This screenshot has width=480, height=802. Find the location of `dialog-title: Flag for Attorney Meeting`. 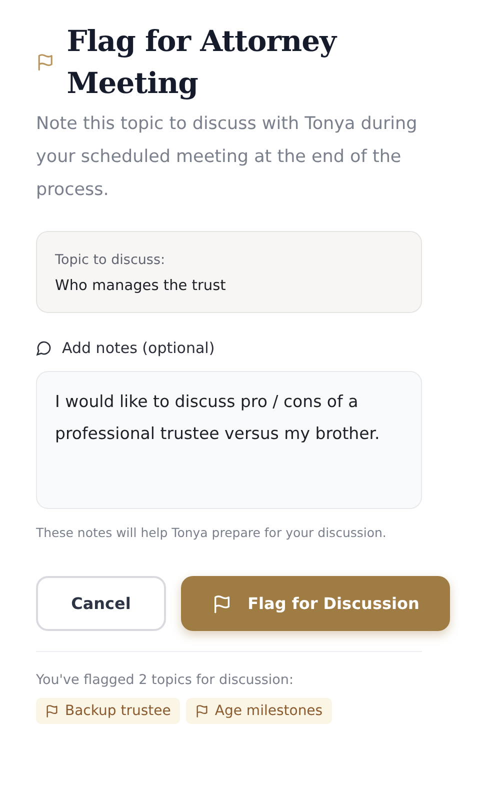

dialog-title: Flag for Attorney Meeting is located at coordinates (202, 62).